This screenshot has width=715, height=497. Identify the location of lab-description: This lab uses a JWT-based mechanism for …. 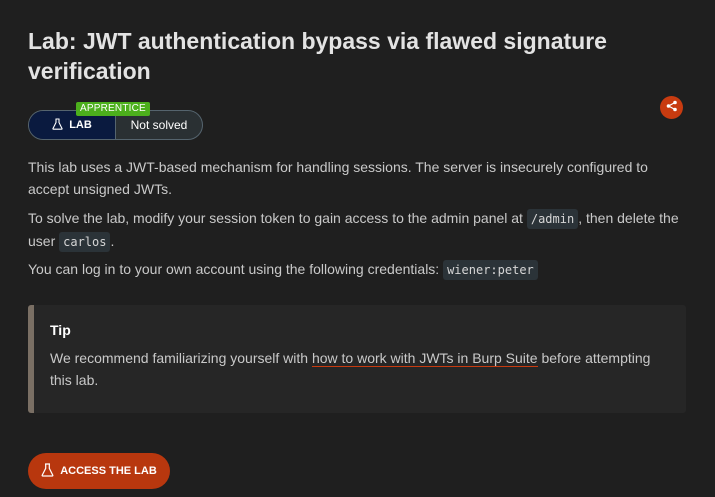
(338, 178).